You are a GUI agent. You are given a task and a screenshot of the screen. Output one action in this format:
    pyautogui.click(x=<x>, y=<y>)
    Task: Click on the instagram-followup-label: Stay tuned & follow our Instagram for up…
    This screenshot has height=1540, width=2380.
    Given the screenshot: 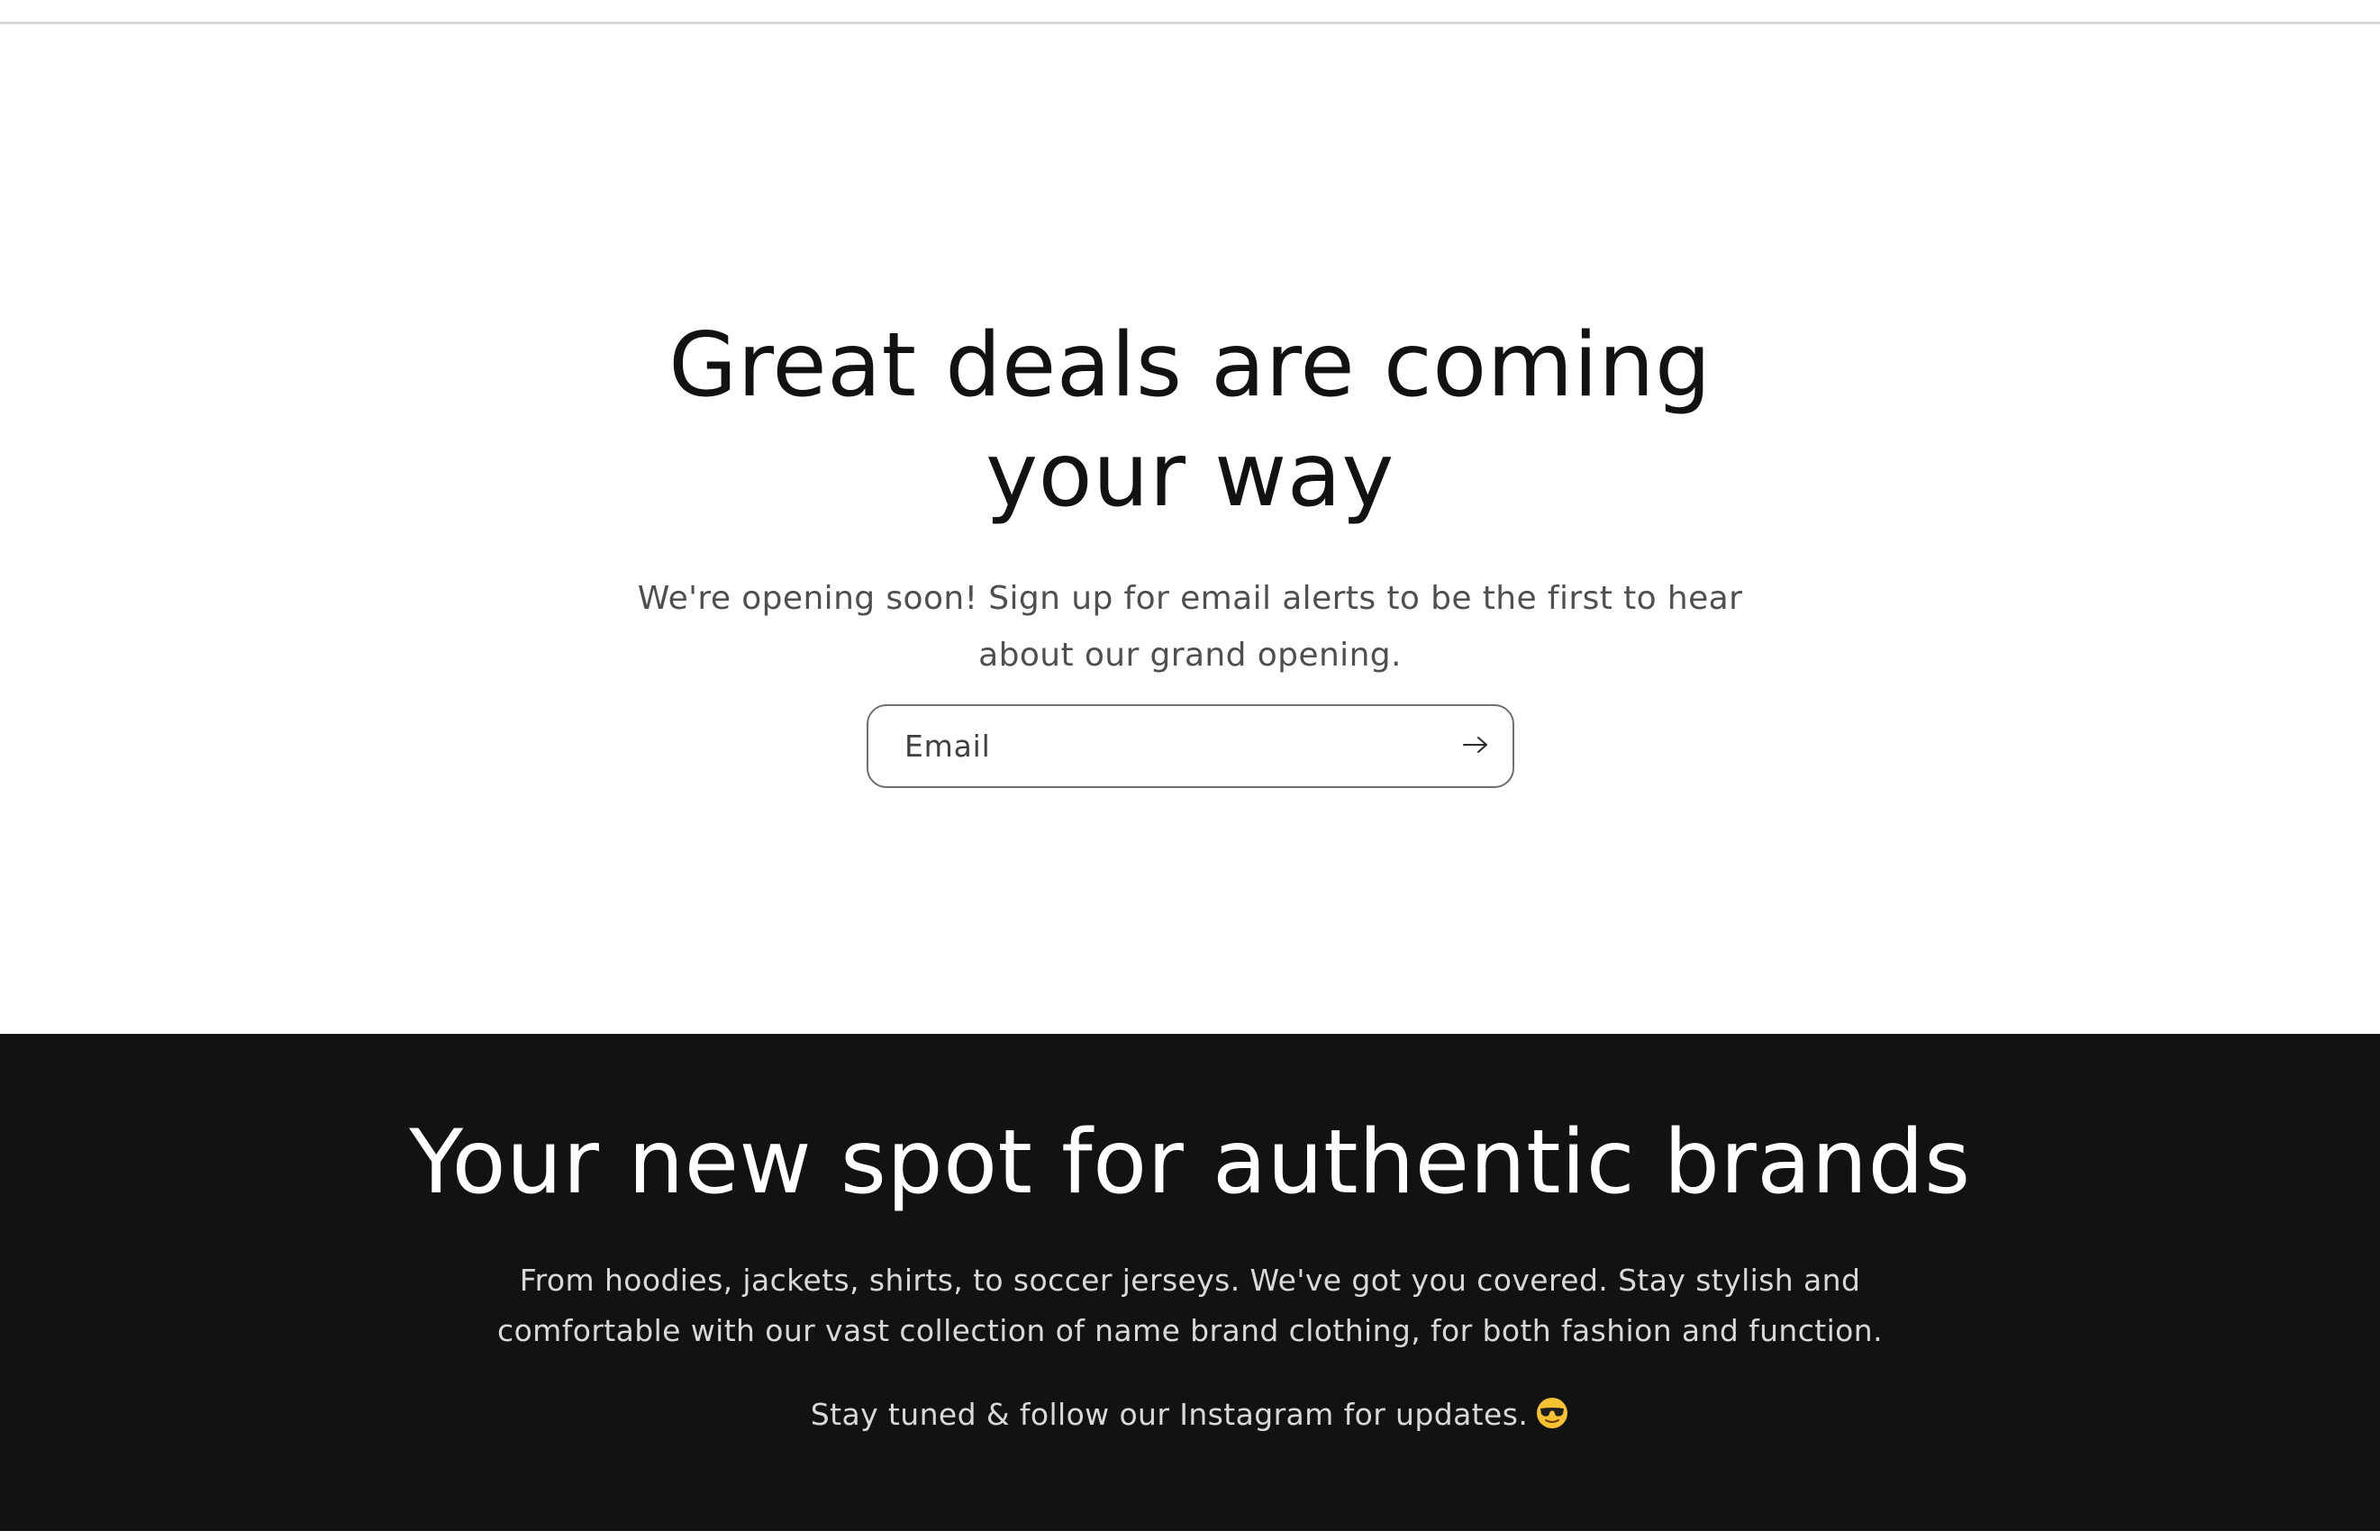 What is the action you would take?
    pyautogui.click(x=1170, y=1414)
    